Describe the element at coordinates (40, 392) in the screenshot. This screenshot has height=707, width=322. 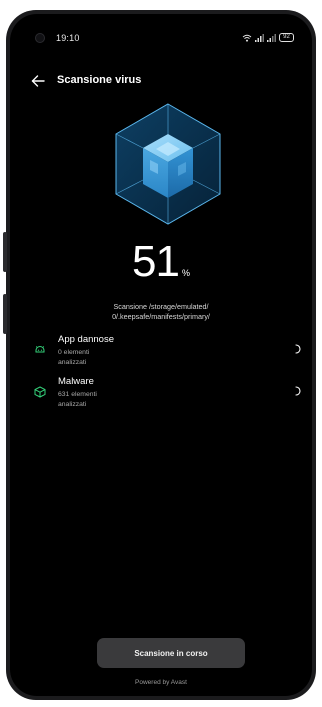
I see `cube-icon` at that location.